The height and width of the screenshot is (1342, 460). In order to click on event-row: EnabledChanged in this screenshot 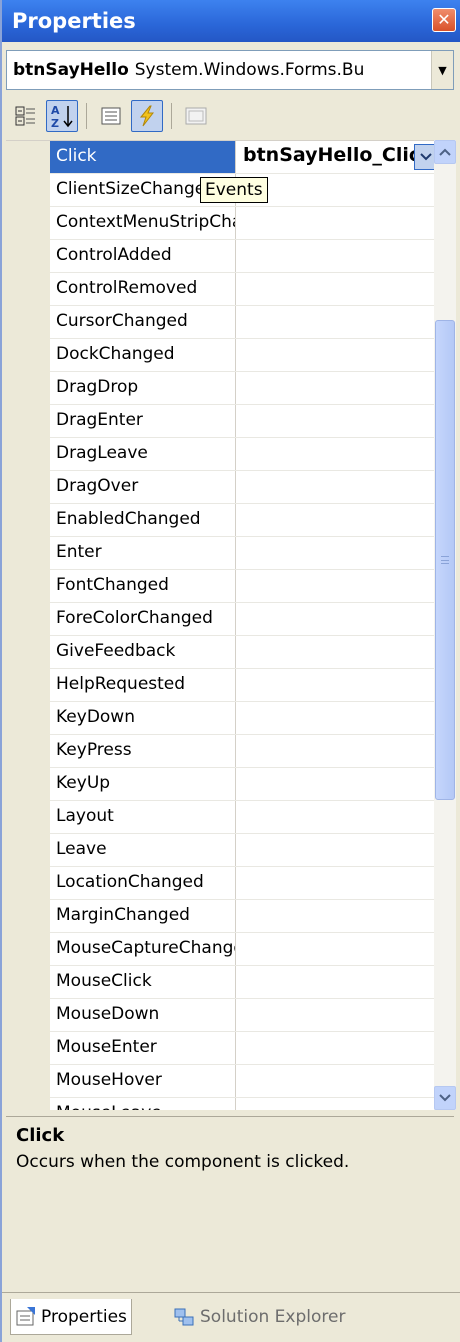, I will do `click(244, 520)`.